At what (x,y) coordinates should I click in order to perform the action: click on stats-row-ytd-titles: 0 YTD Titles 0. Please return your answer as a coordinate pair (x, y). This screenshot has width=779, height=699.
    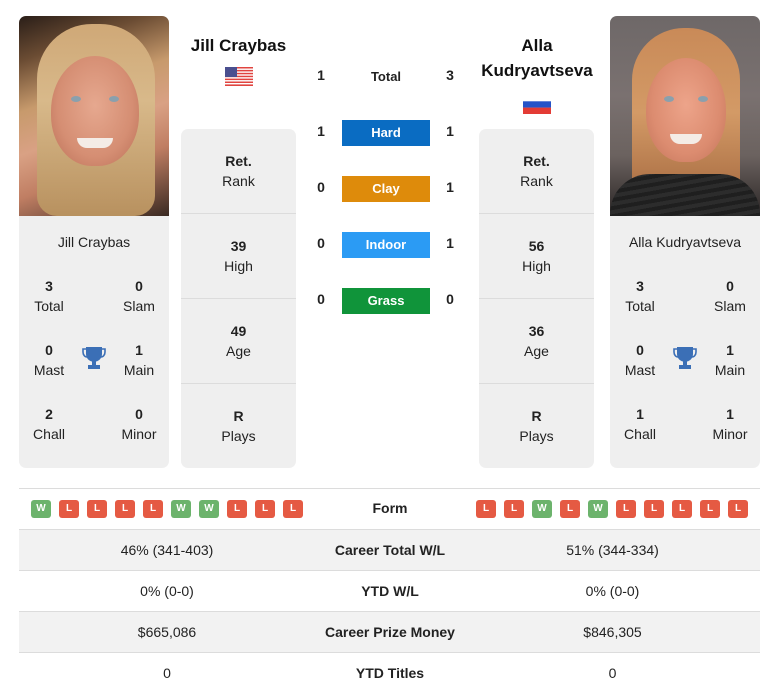
    Looking at the image, I should click on (389, 673).